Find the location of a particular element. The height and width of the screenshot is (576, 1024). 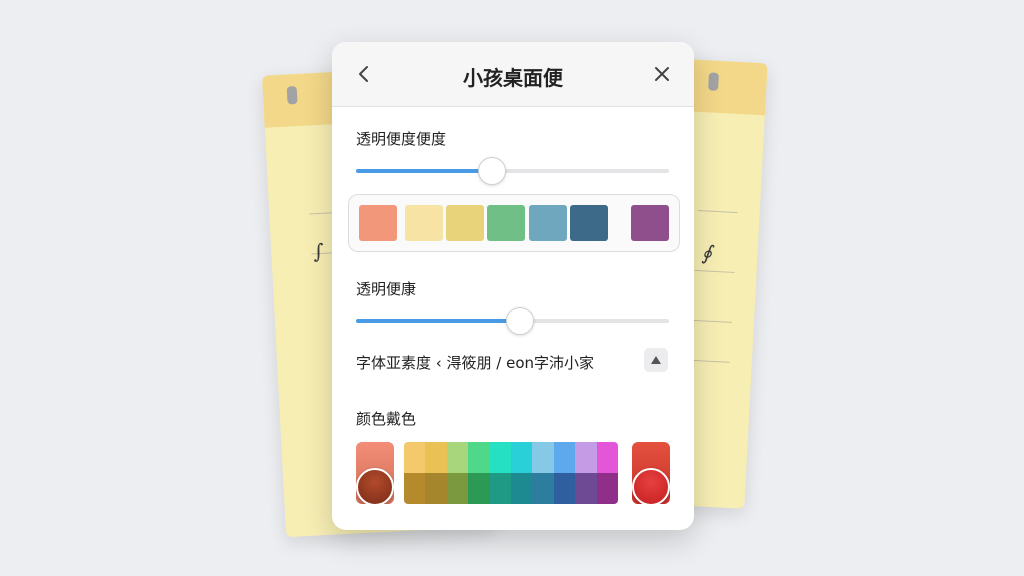

selected-color-swatch-right is located at coordinates (651, 473).